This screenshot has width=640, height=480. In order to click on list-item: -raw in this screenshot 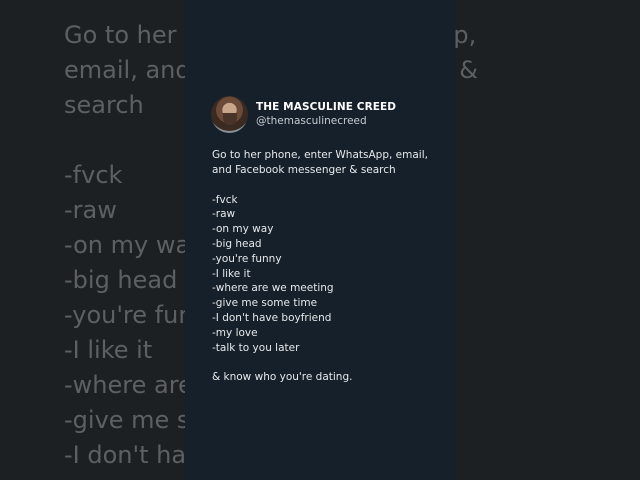, I will do `click(224, 214)`.